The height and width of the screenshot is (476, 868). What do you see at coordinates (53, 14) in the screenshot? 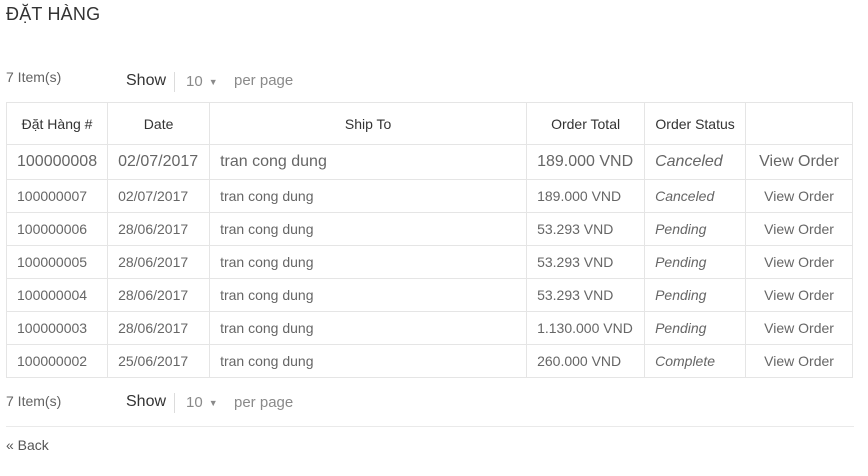
I see `page-title: ĐẶT HÀNG` at bounding box center [53, 14].